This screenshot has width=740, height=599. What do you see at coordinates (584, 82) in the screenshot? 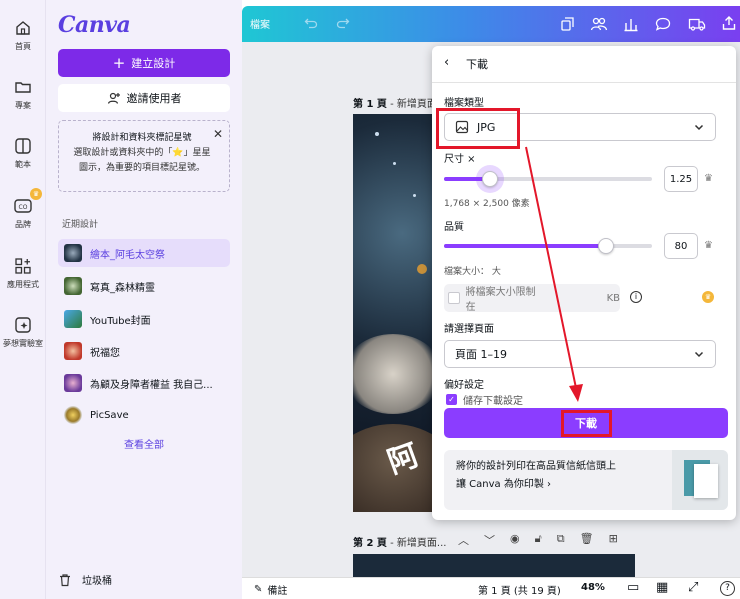
I see `divider` at bounding box center [584, 82].